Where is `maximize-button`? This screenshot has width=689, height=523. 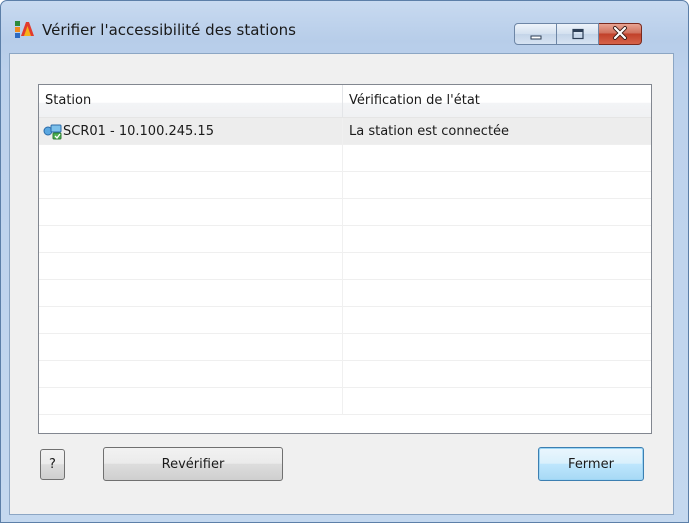 maximize-button is located at coordinates (578, 34).